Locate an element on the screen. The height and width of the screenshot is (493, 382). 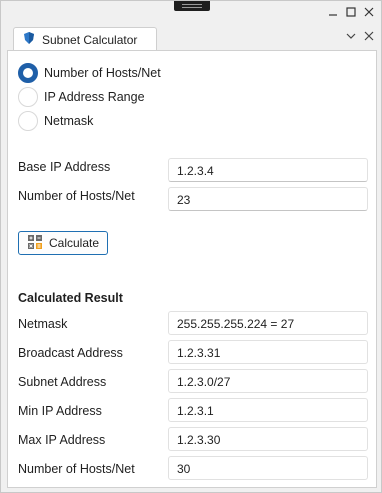
close-icon is located at coordinates (369, 12).